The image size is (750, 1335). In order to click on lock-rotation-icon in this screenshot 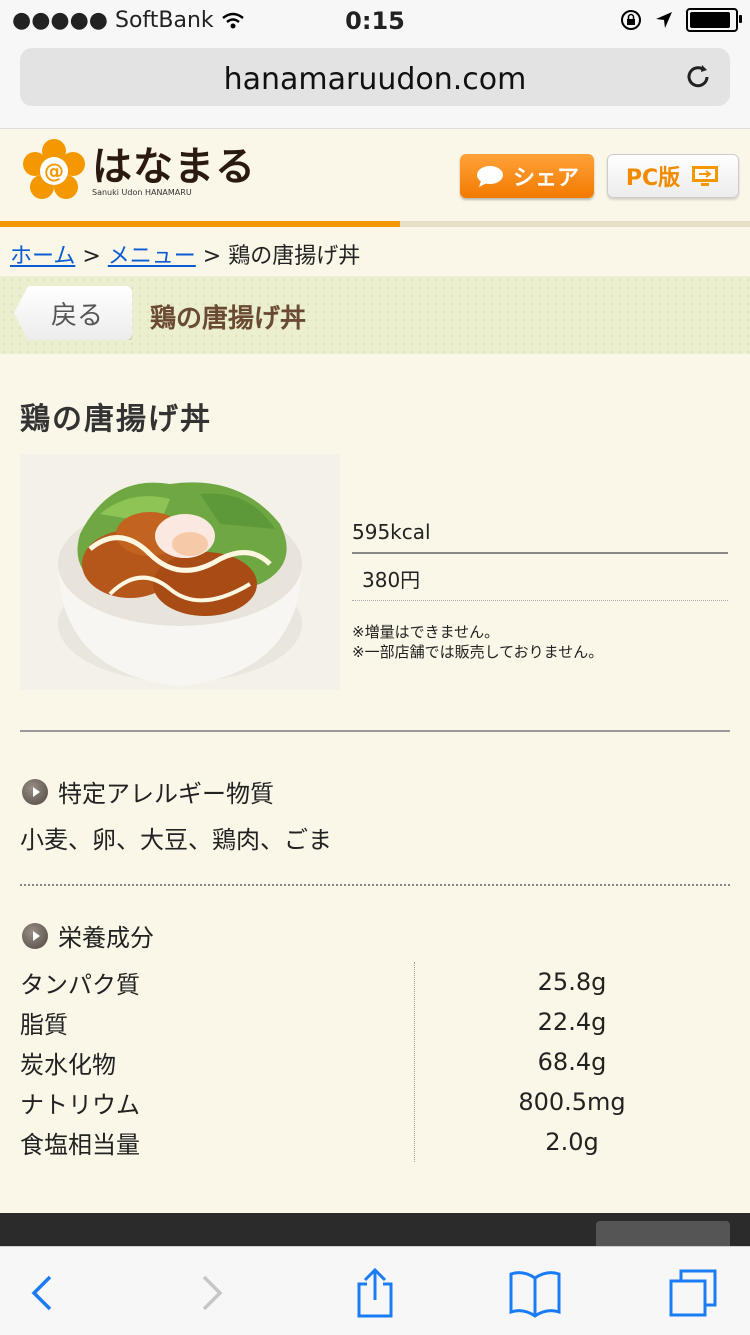, I will do `click(631, 20)`.